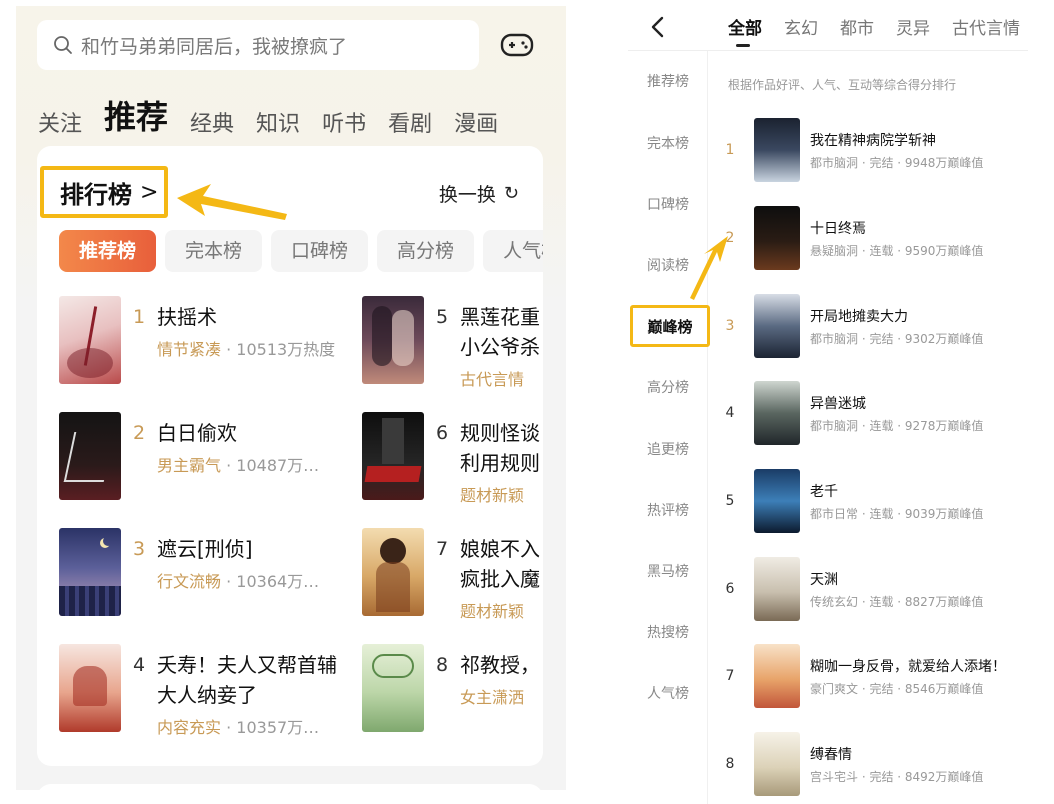 This screenshot has height=804, width=1054. Describe the element at coordinates (278, 122) in the screenshot. I see `tab-knowledge: 知识` at that location.